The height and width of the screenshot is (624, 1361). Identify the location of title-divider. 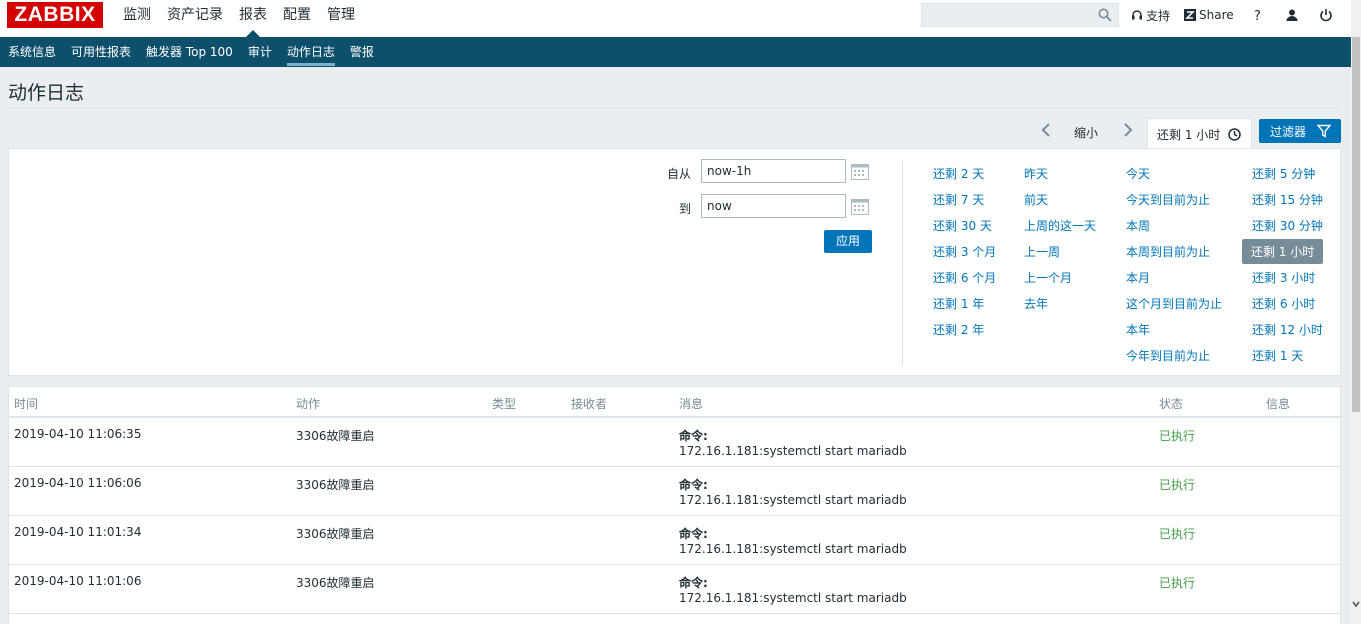
(674, 107).